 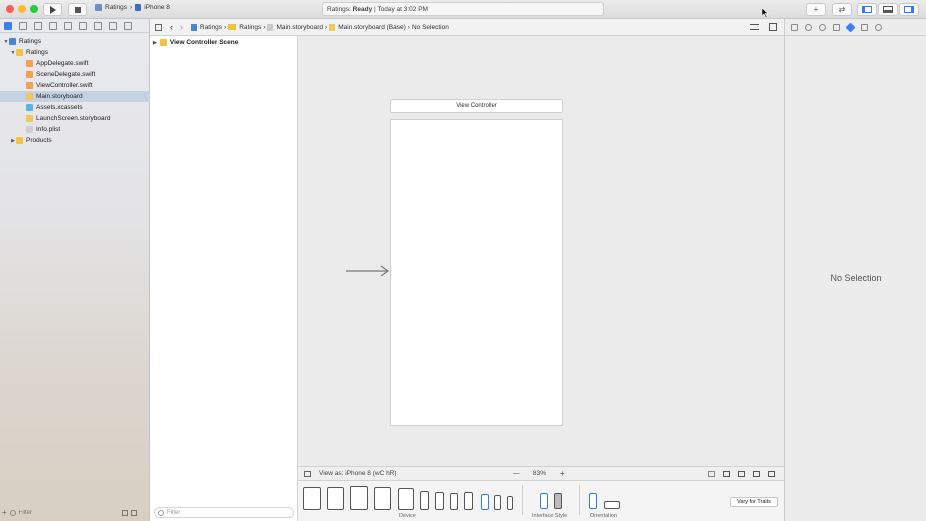 I want to click on tree-row-label: Main.storyboard, so click(x=59, y=96).